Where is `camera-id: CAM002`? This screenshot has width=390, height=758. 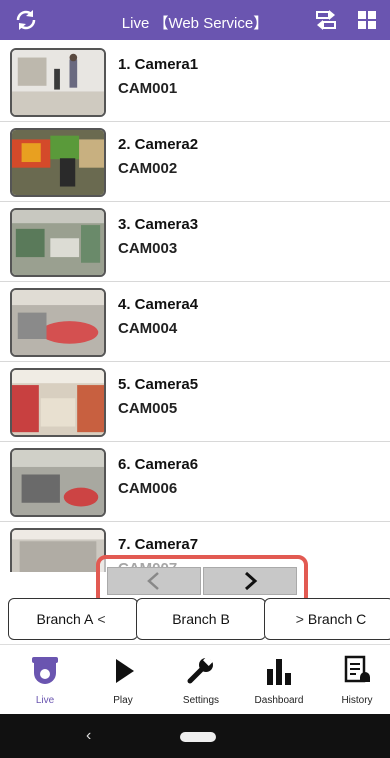 camera-id: CAM002 is located at coordinates (148, 168).